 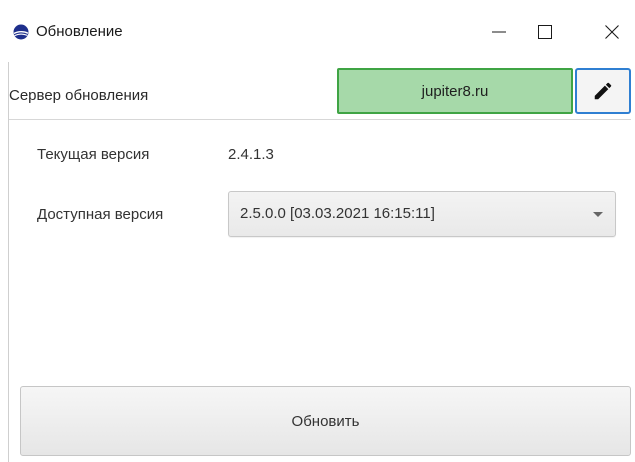 I want to click on minimize-icon, so click(x=499, y=32).